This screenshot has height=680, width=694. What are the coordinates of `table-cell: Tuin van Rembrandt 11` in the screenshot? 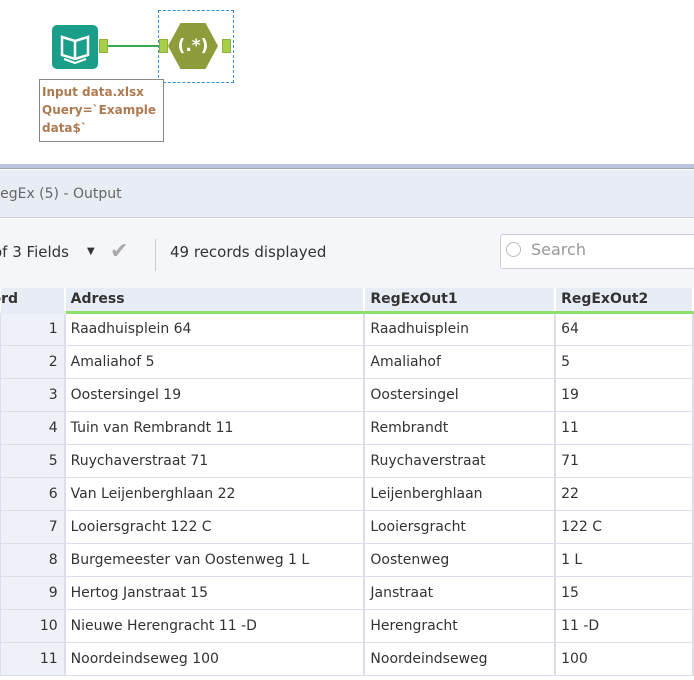 It's located at (215, 427).